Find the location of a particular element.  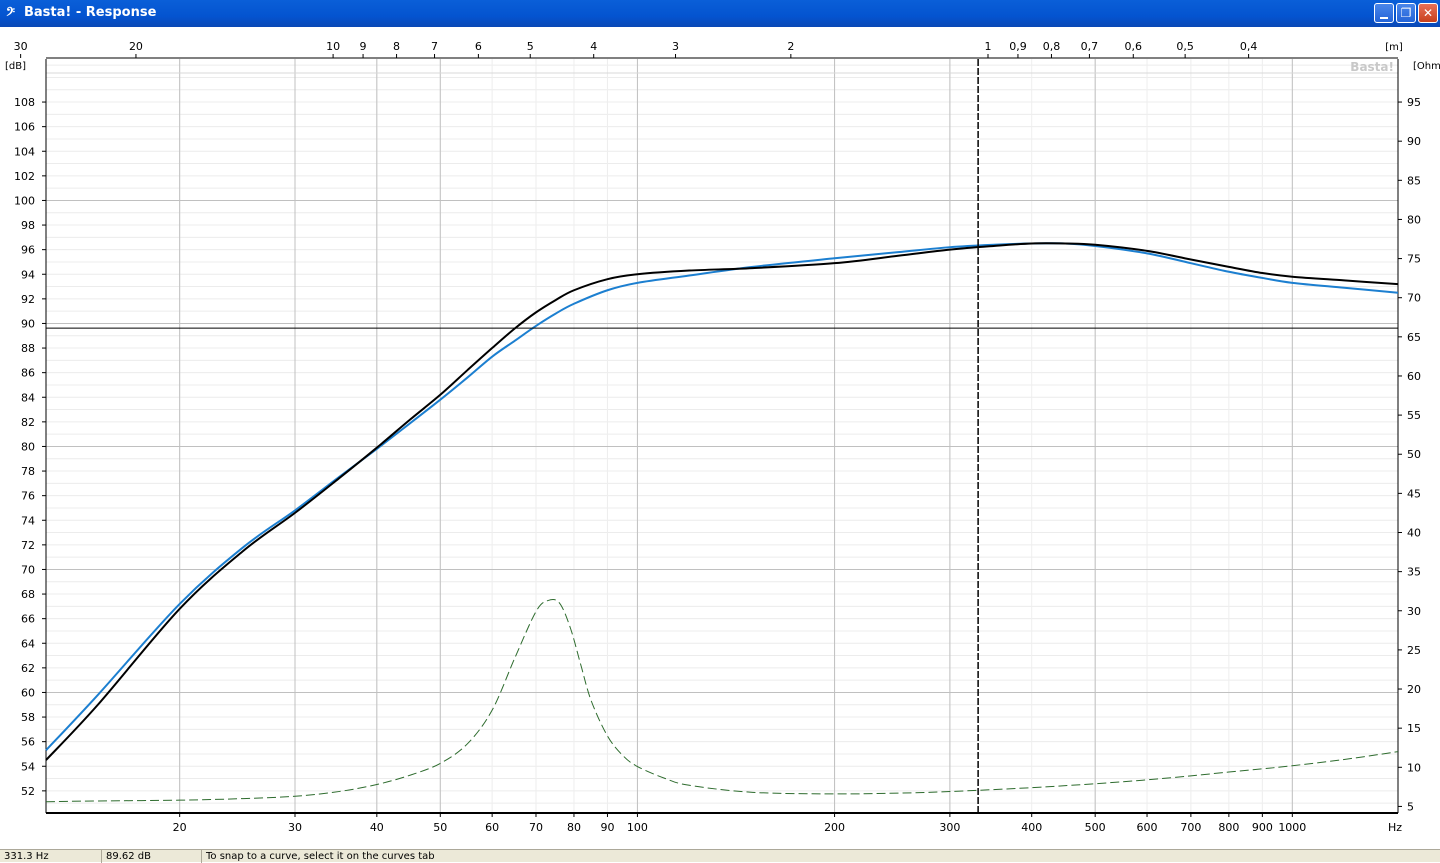

y-left-tick-label: 74 is located at coordinates (28, 520).